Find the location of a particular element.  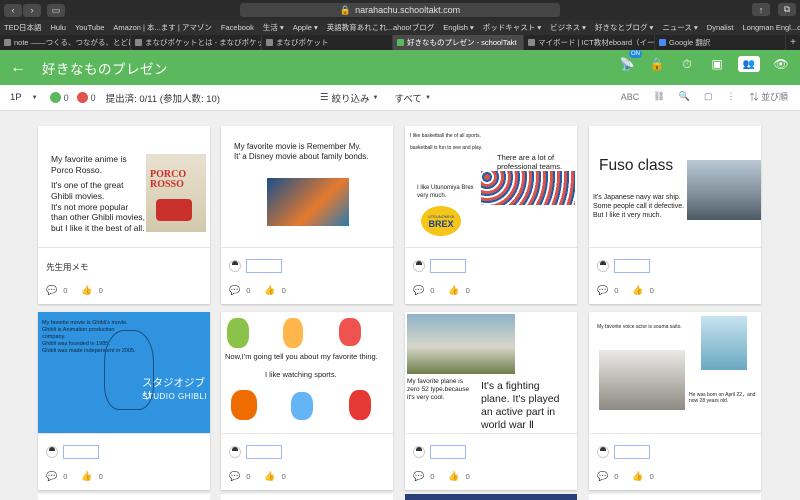

browser-tab: まなびポケット is located at coordinates (327, 42).